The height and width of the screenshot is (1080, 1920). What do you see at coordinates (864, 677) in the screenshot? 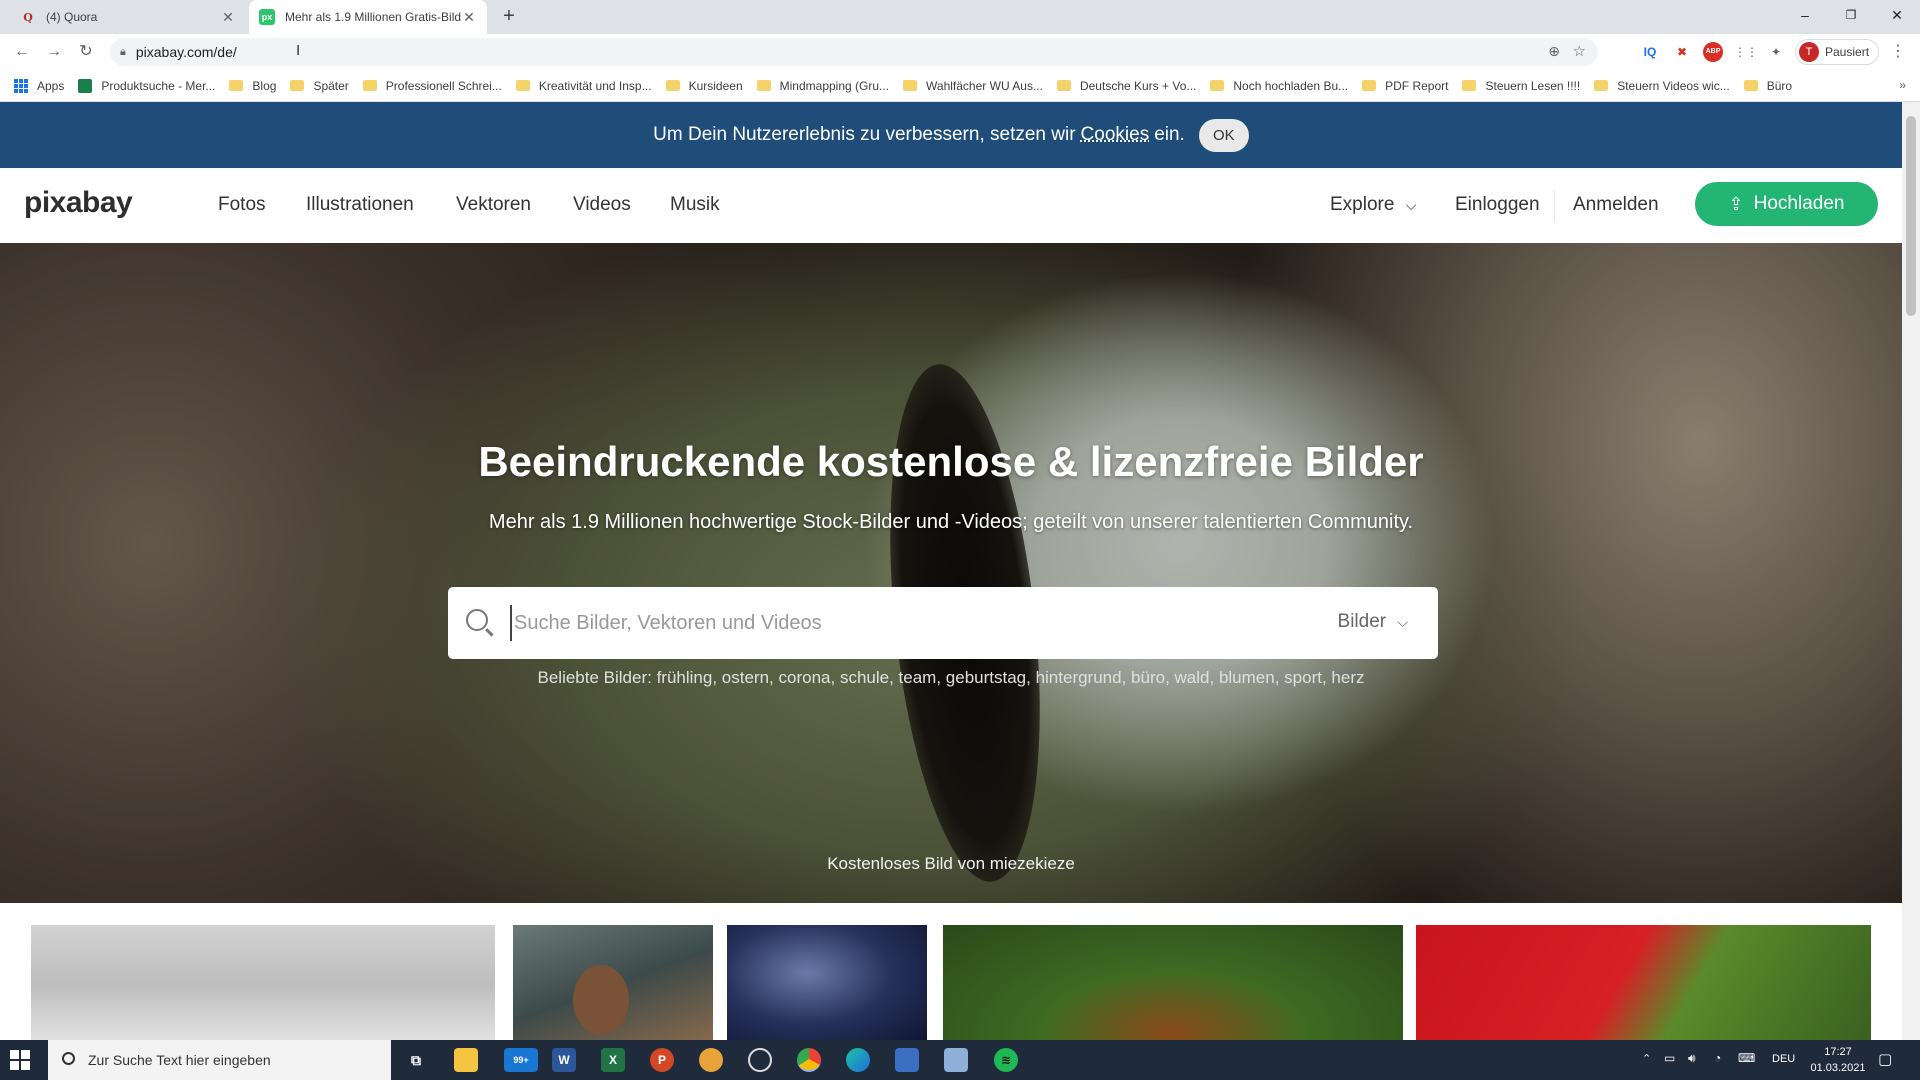
I see `tag-link: schule` at bounding box center [864, 677].